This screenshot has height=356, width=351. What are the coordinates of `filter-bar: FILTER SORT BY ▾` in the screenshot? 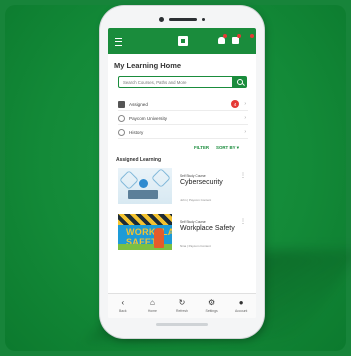 It's located at (216, 148).